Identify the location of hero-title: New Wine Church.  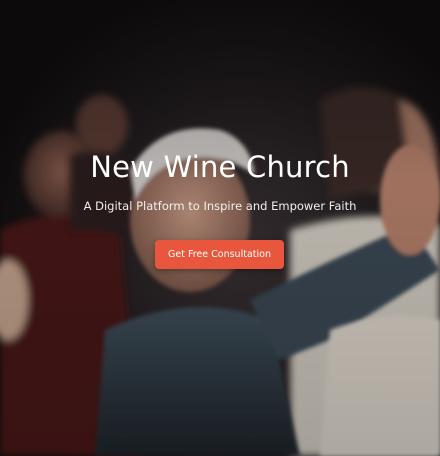
(220, 167).